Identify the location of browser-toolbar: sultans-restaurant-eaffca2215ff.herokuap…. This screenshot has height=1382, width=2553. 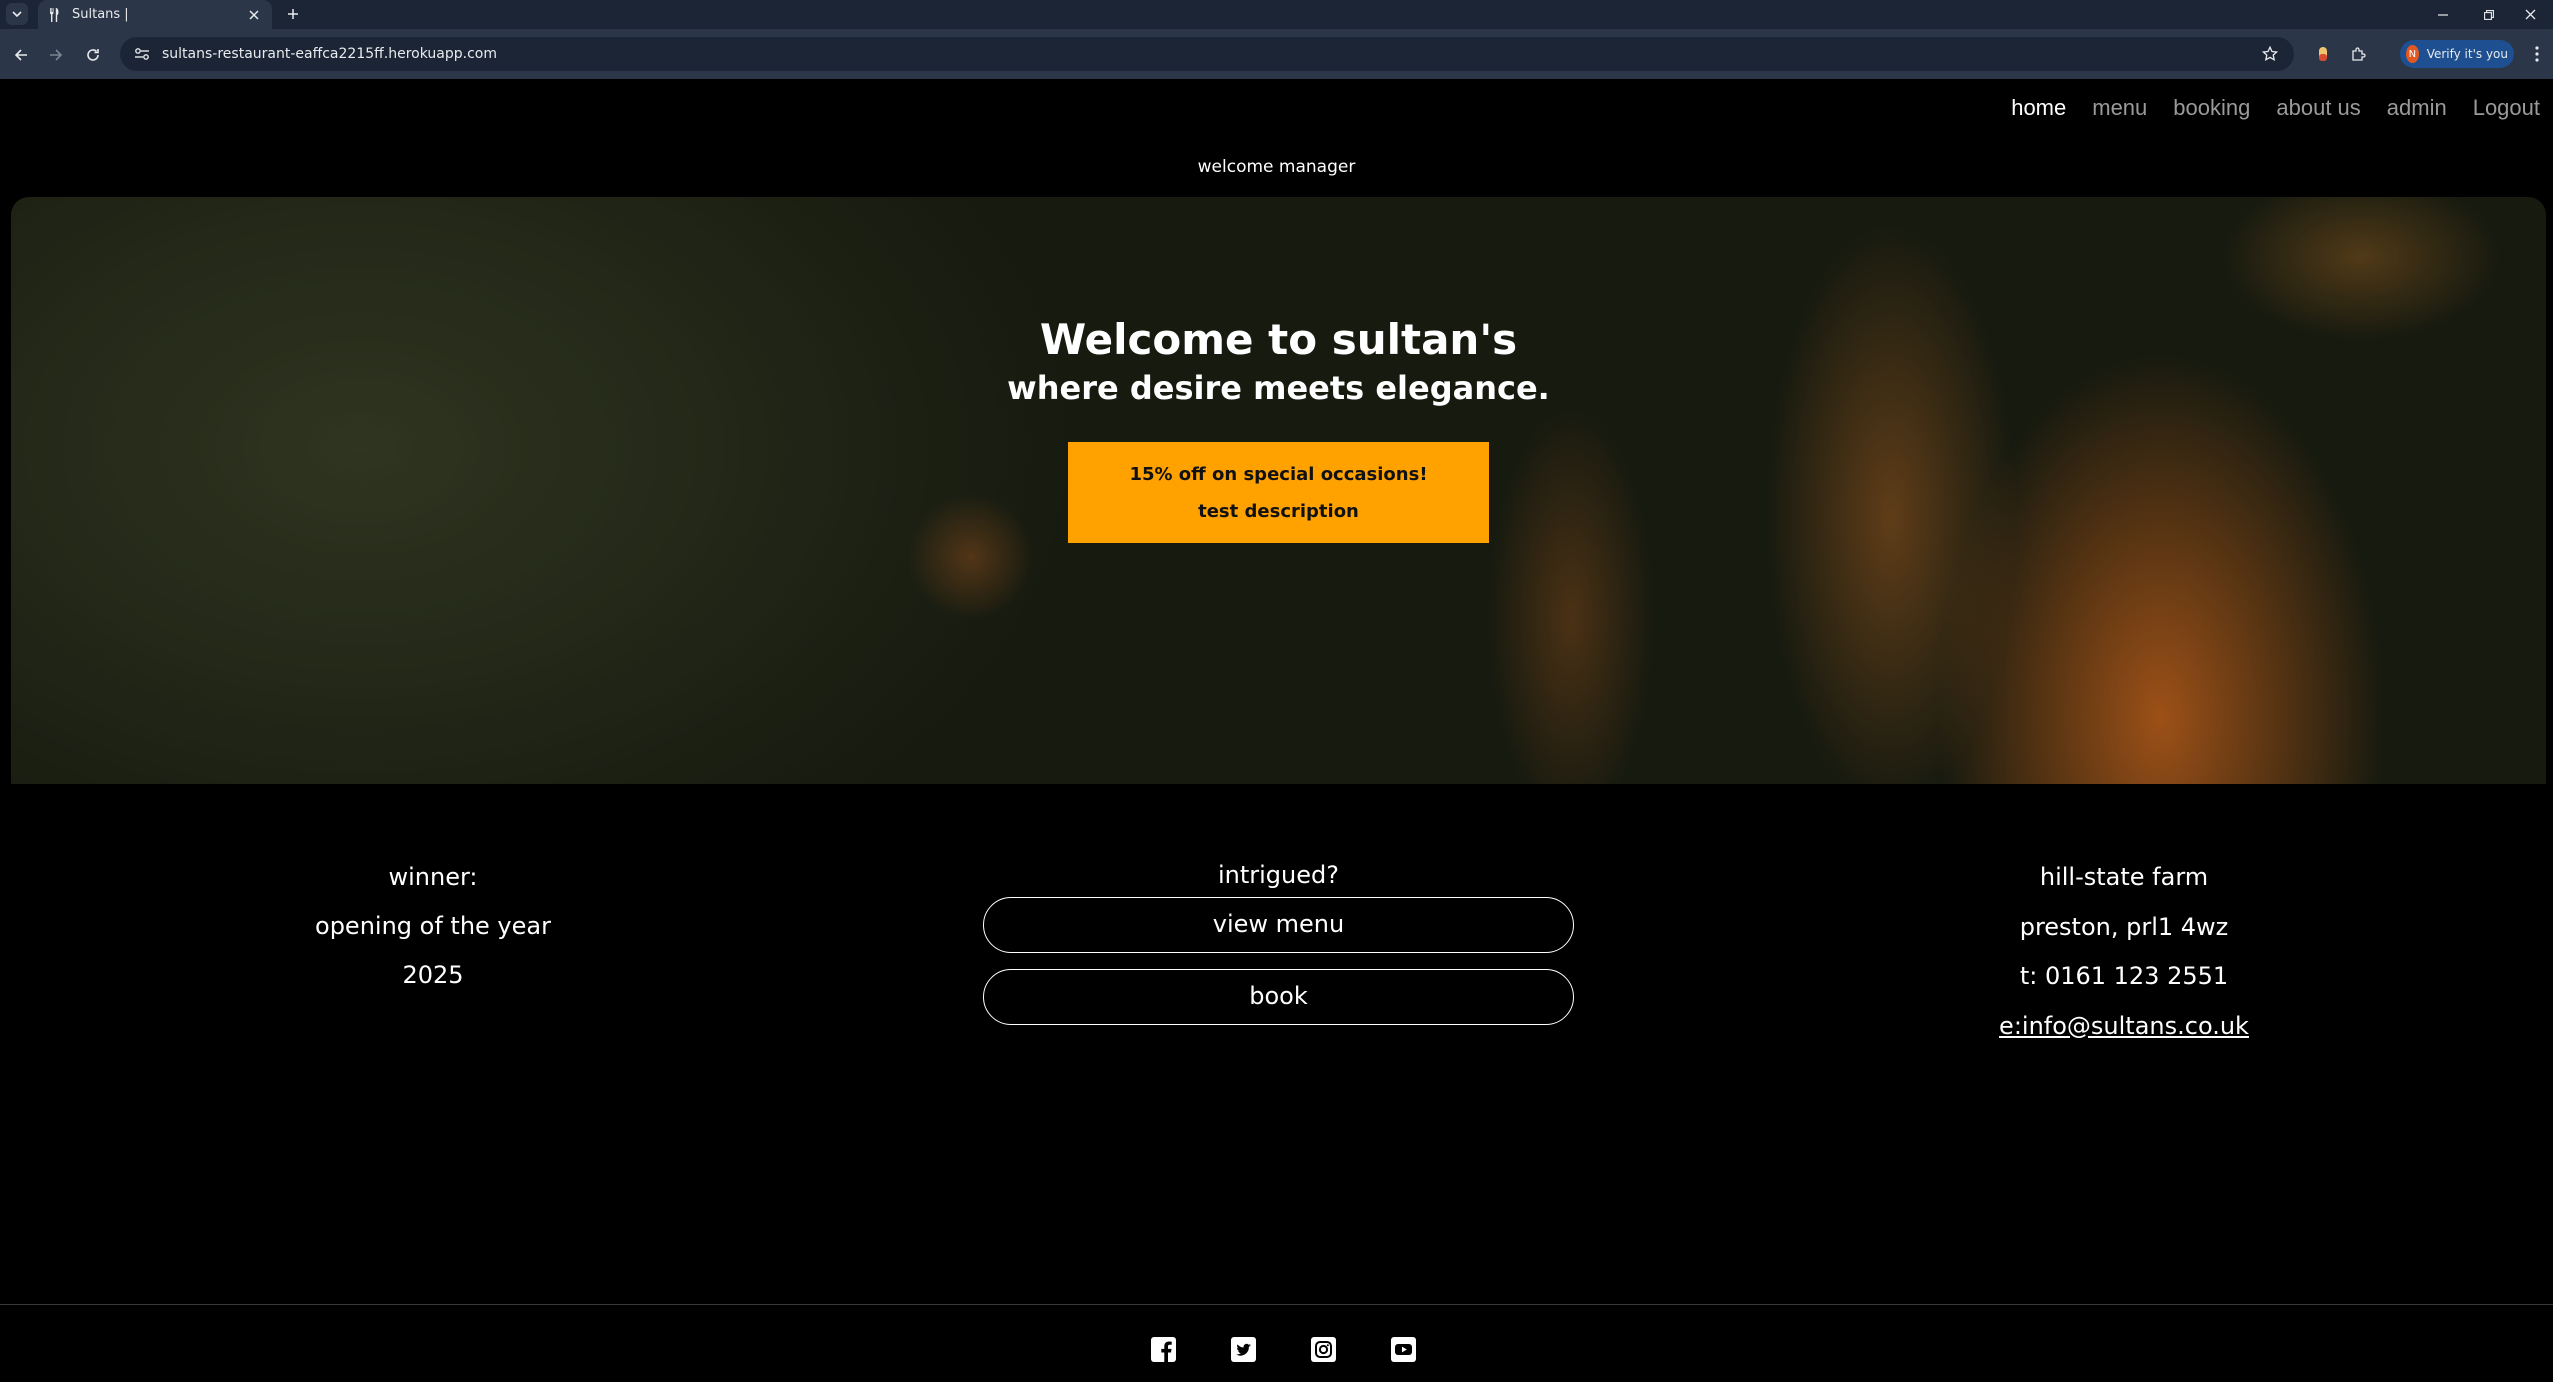
(1276, 54).